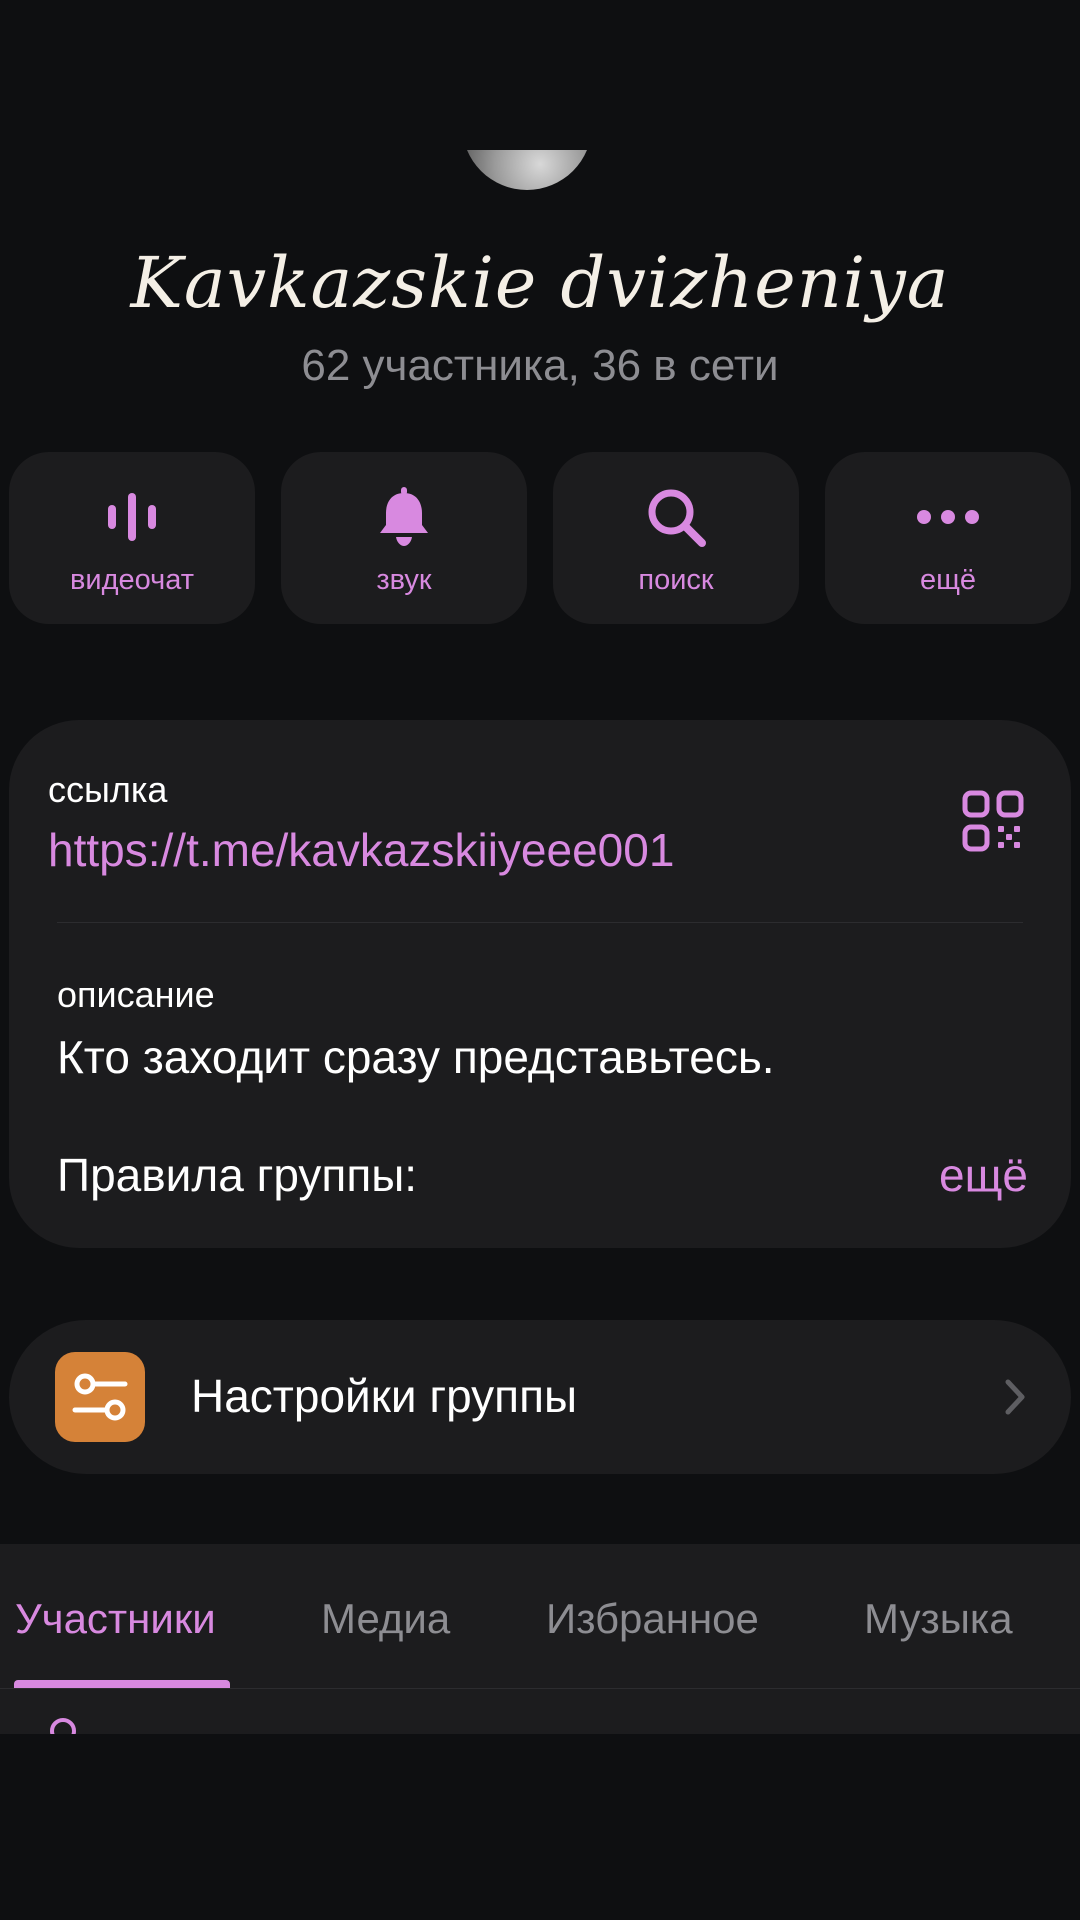 The width and height of the screenshot is (1080, 1920). I want to click on rules-label: Правила группы:, so click(237, 1175).